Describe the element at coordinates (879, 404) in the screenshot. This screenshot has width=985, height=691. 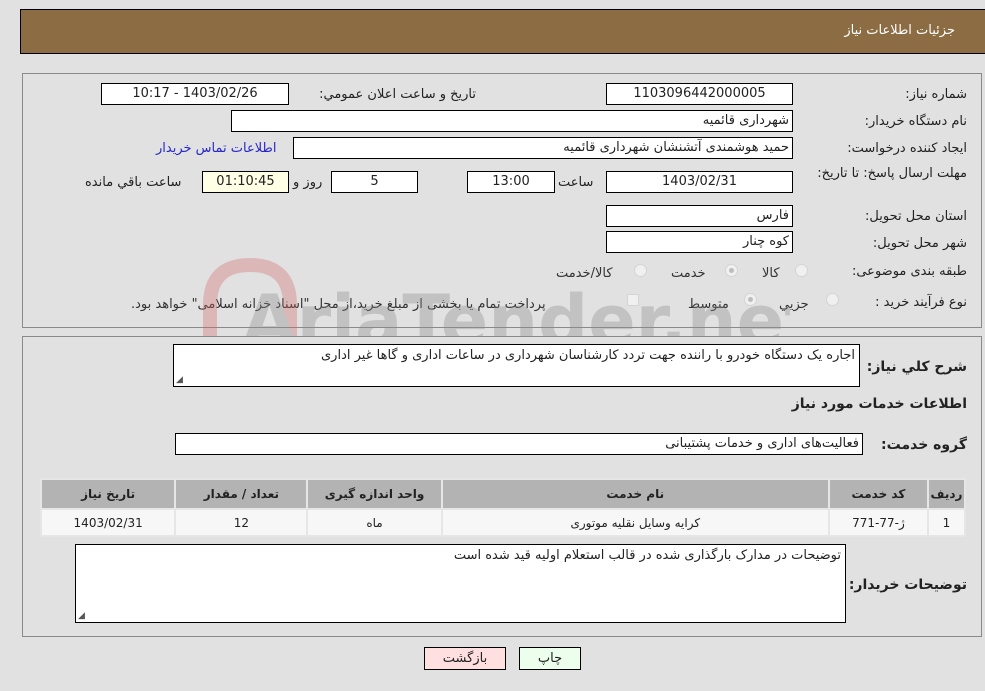
I see `services-section-title: اطلاعات خدمات مورد نیاز` at that location.